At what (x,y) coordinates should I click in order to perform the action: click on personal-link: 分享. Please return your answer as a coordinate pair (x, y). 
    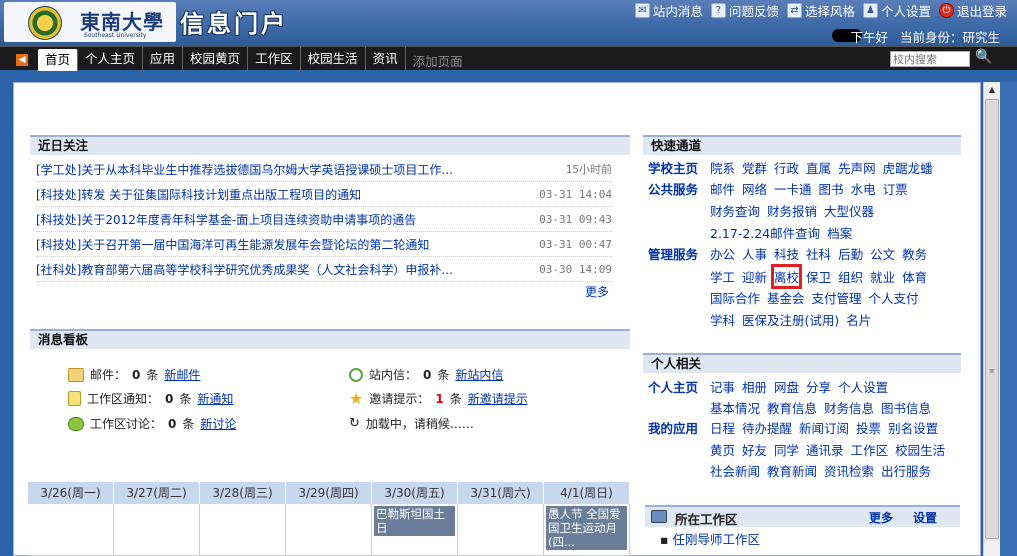
    Looking at the image, I should click on (818, 386).